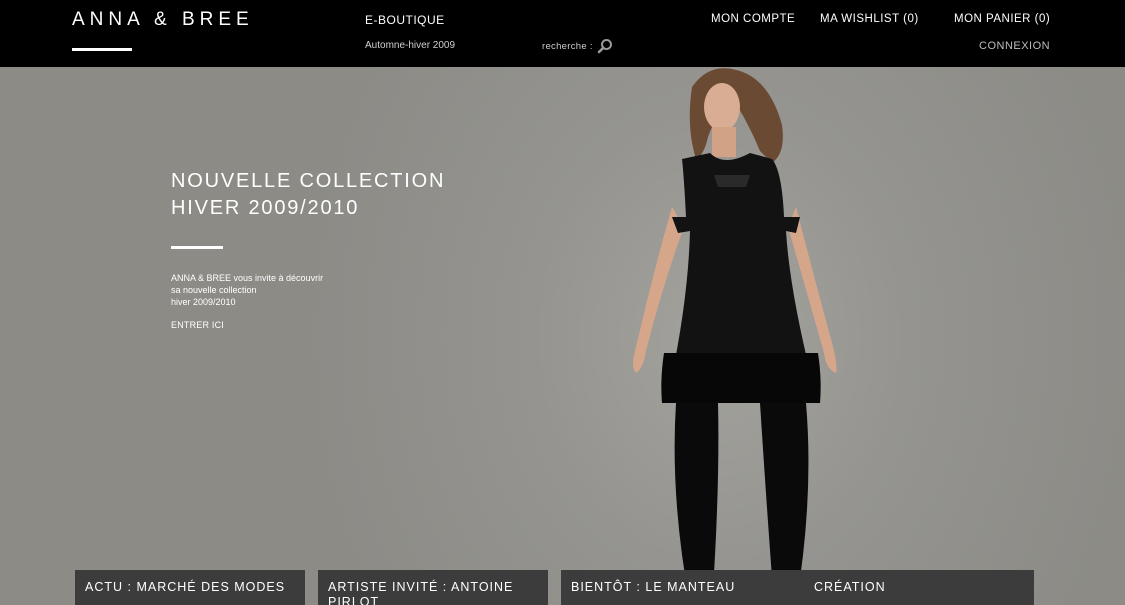  What do you see at coordinates (421, 592) in the screenshot?
I see `guest-artist-tab-label: ARTISTE INVITÉ : ANTOINE PIRLOT` at bounding box center [421, 592].